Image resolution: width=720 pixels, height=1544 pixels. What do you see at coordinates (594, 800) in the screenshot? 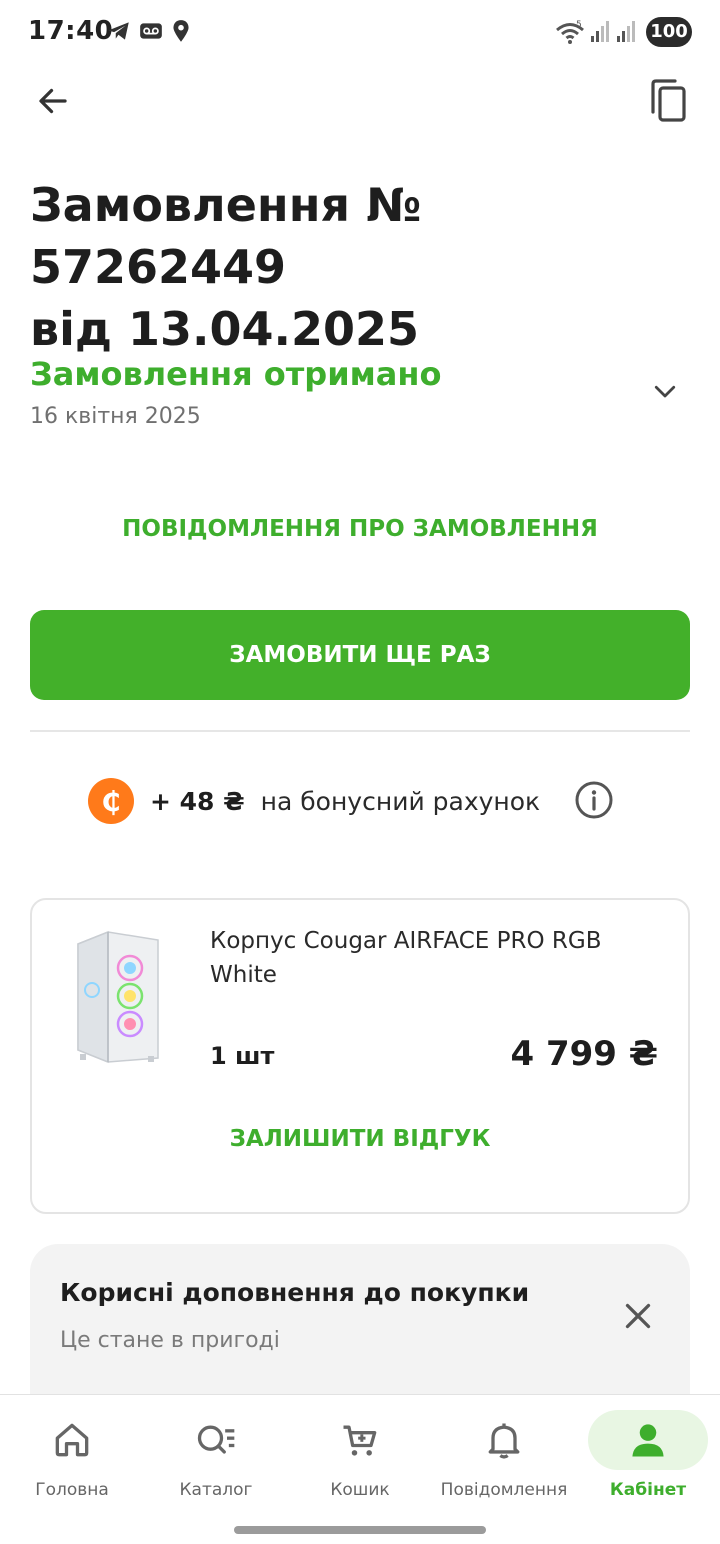
I see `info-icon` at bounding box center [594, 800].